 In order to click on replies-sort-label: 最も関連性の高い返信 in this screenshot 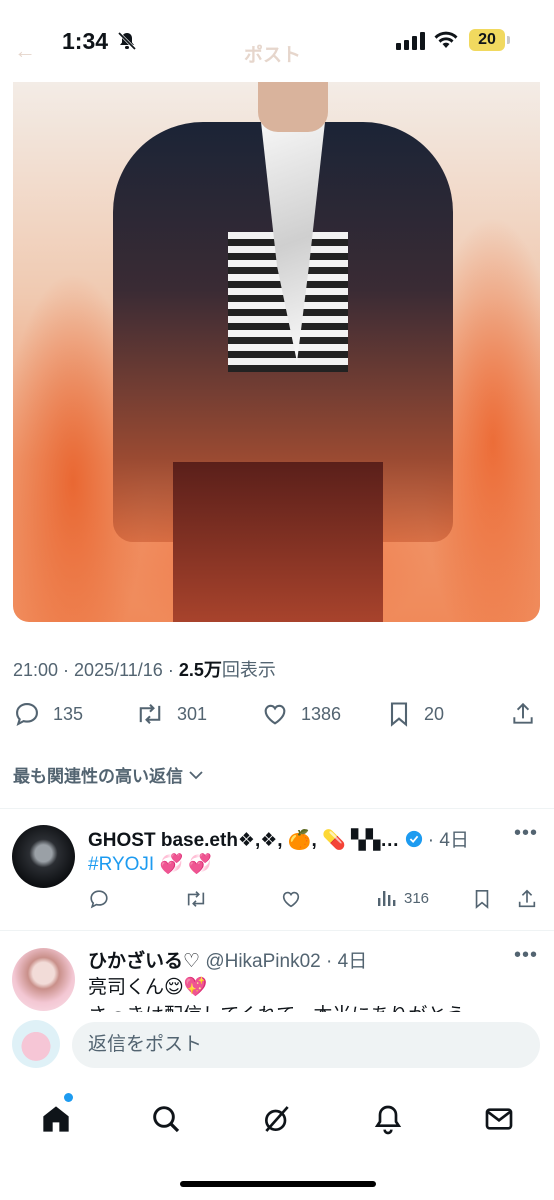, I will do `click(98, 776)`.